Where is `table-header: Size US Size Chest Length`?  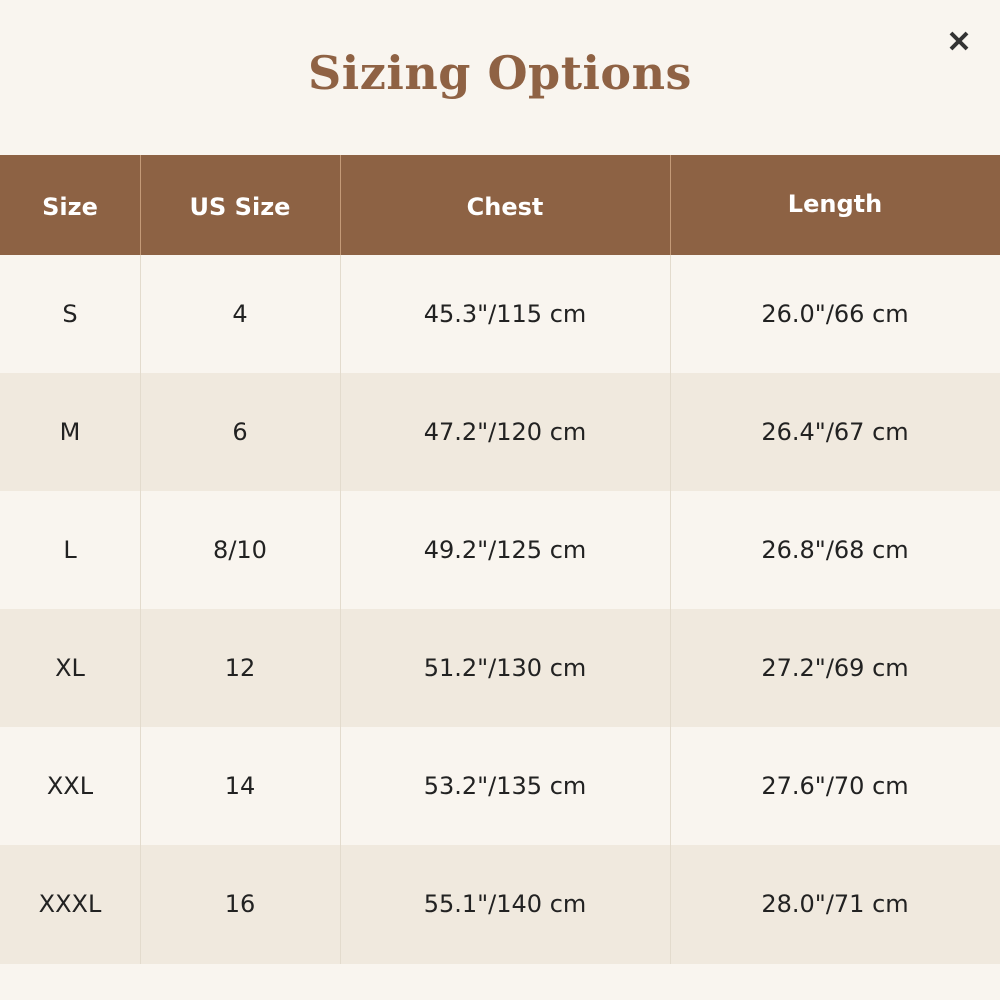
table-header: Size US Size Chest Length is located at coordinates (500, 205).